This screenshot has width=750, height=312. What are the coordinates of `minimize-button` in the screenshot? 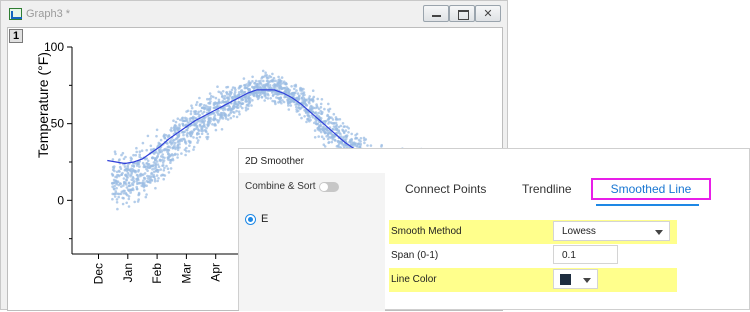 It's located at (436, 13).